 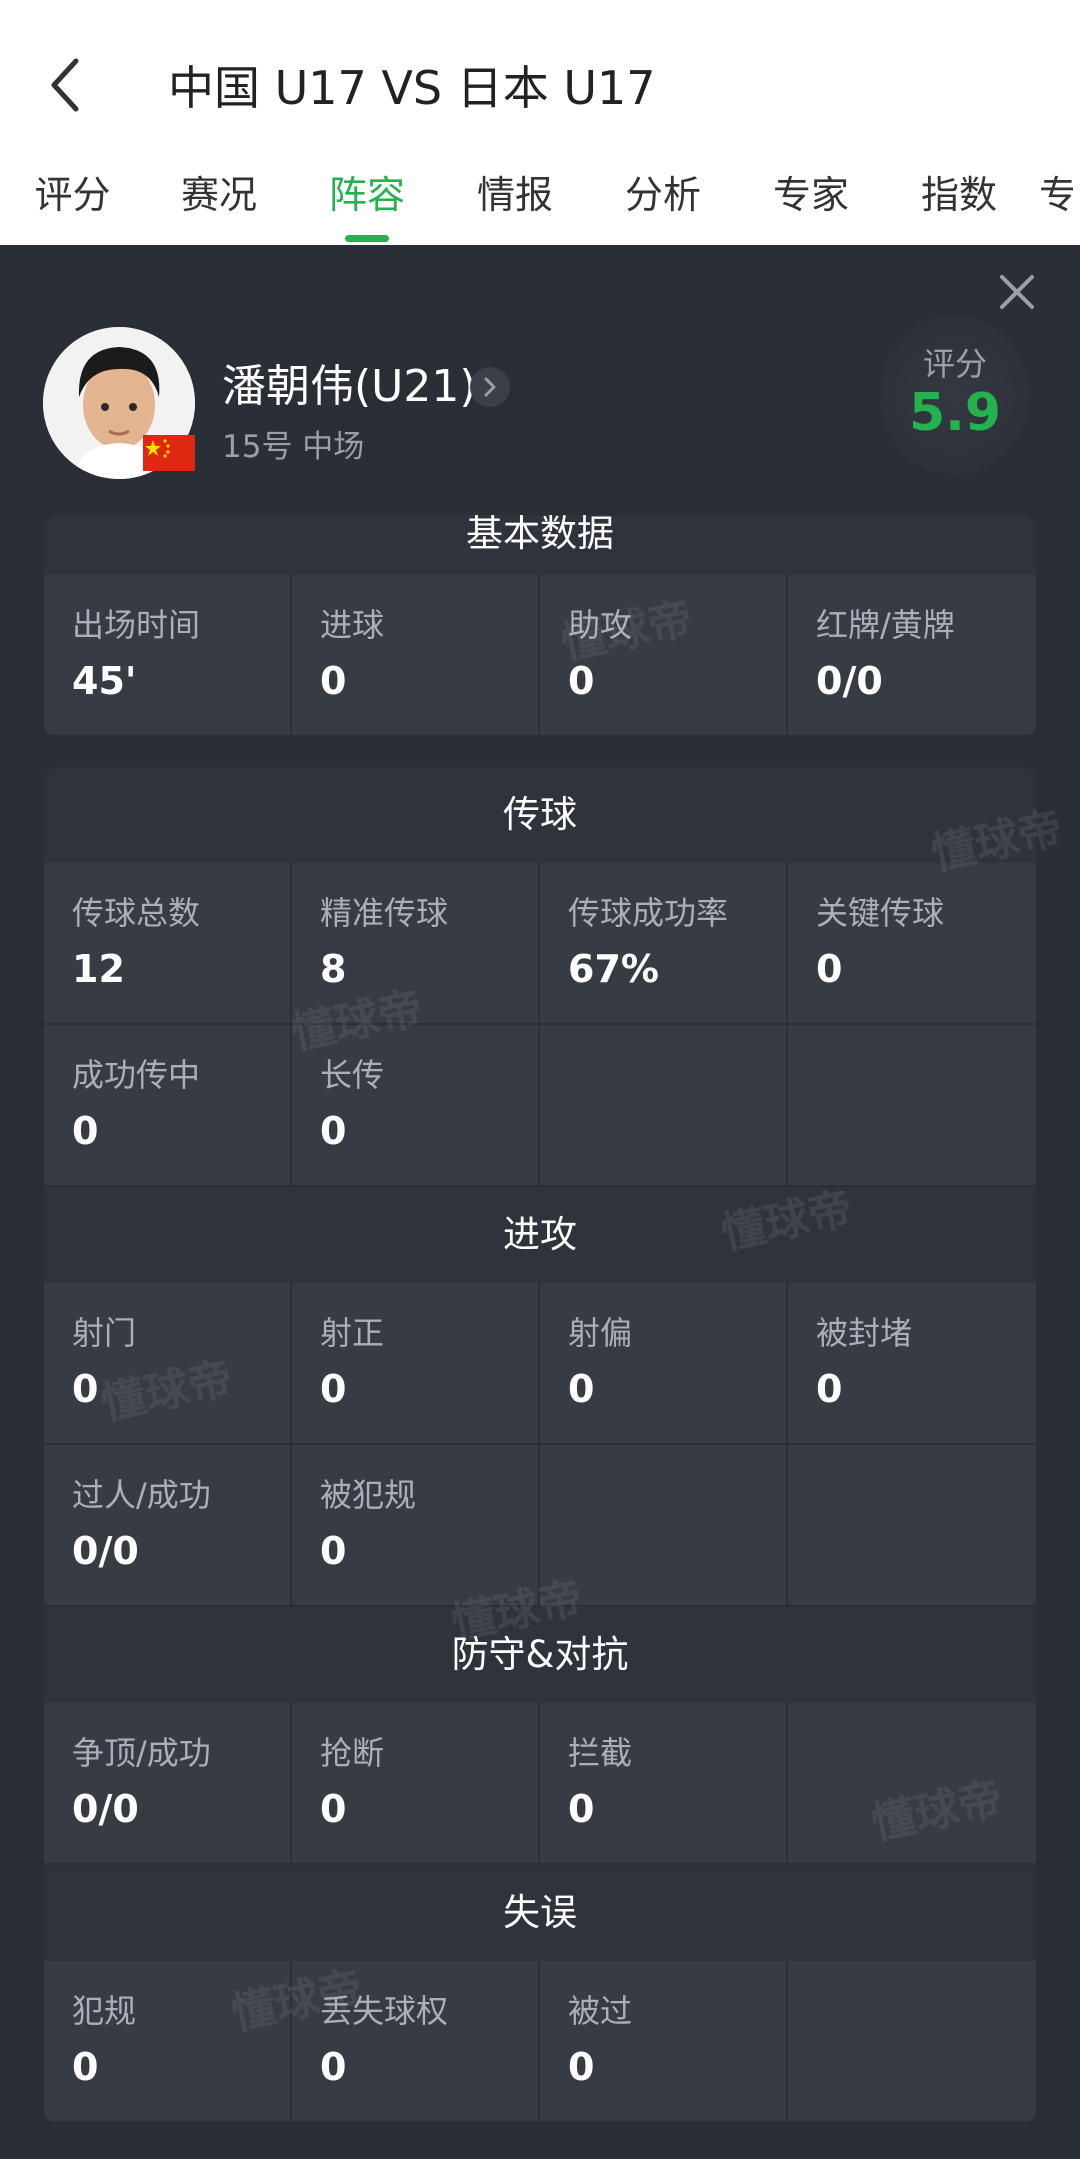 I want to click on tab-lineup-label: 阵容, so click(x=366, y=195).